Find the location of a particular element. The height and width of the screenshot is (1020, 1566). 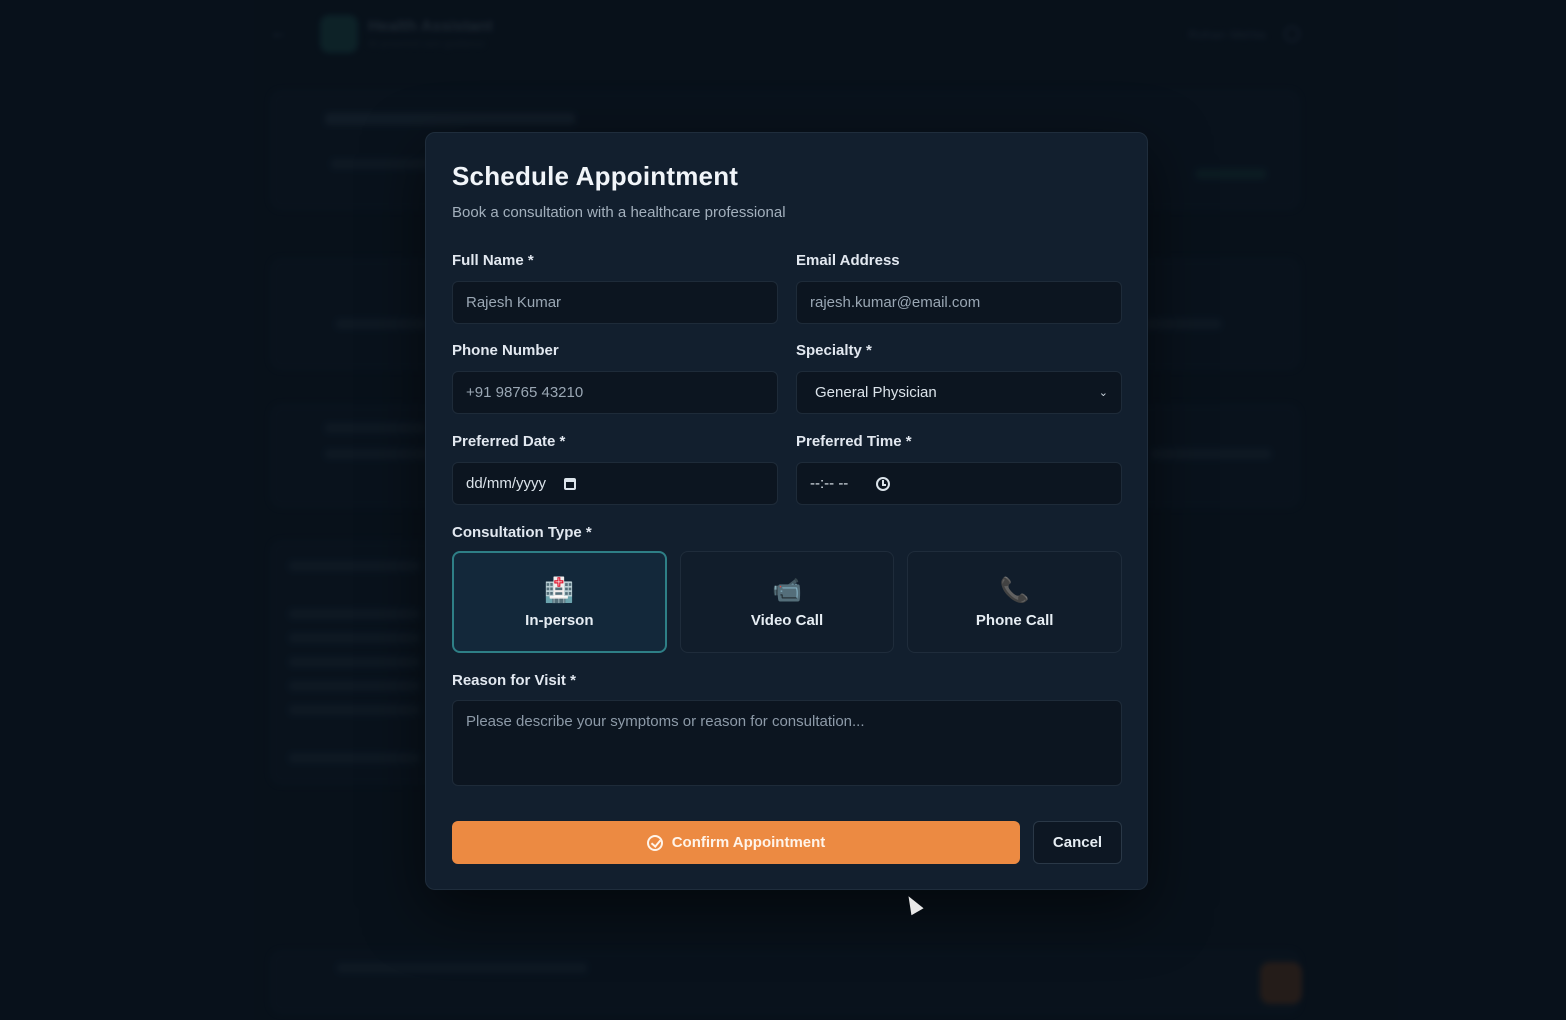

consult-option-in-person: 🏥 In-person is located at coordinates (559, 602).